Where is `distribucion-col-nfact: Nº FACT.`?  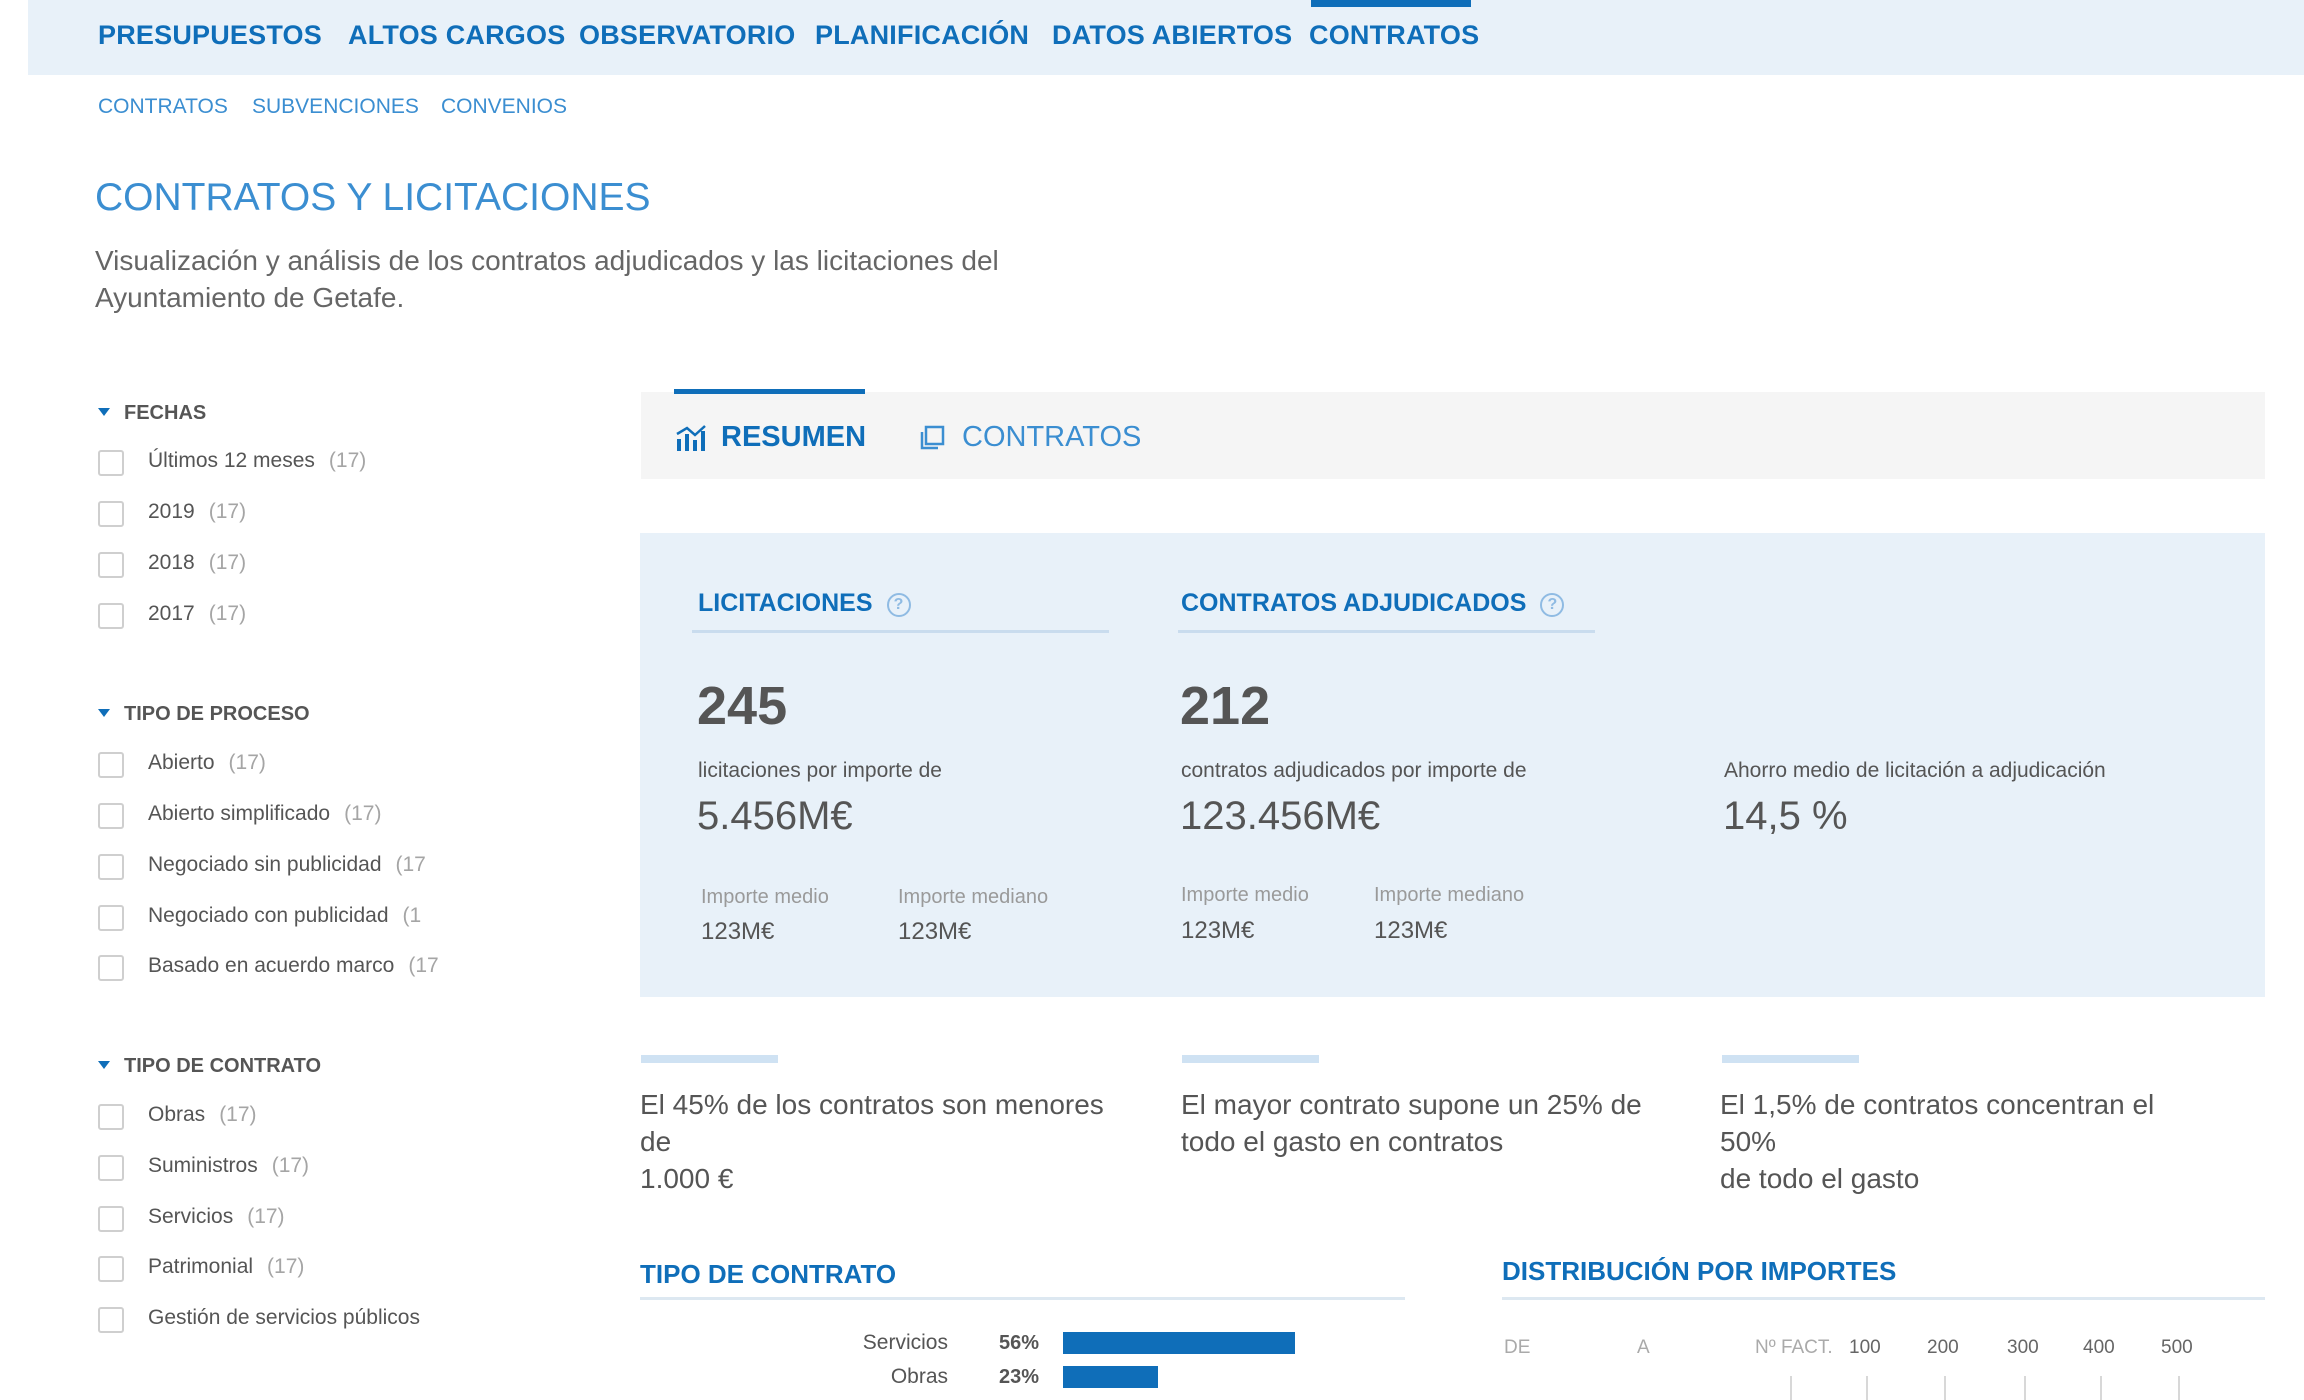
distribucion-col-nfact: Nº FACT. is located at coordinates (1794, 1347).